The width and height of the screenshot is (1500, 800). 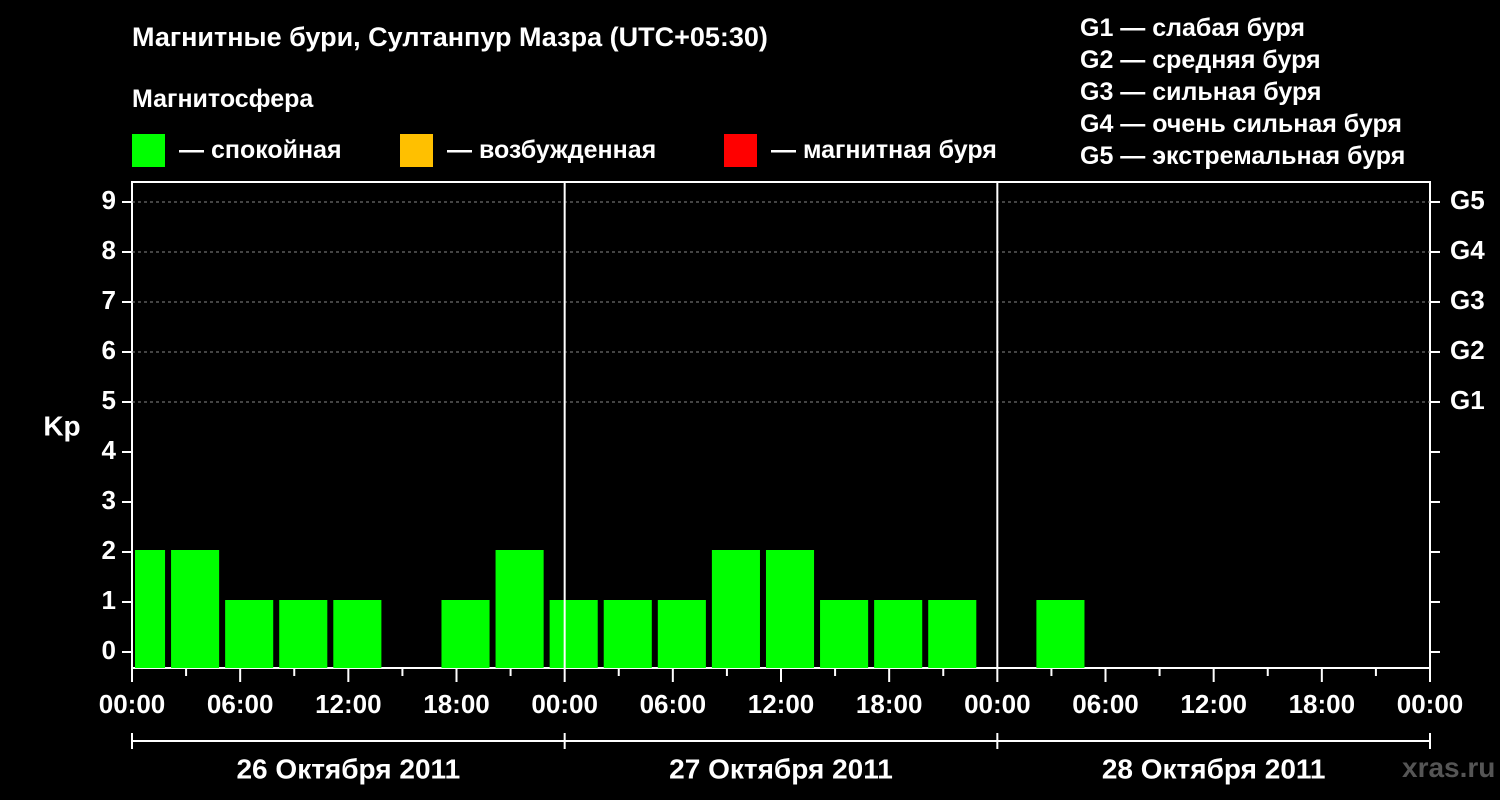 I want to click on y-tick-label: 7, so click(x=109, y=300).